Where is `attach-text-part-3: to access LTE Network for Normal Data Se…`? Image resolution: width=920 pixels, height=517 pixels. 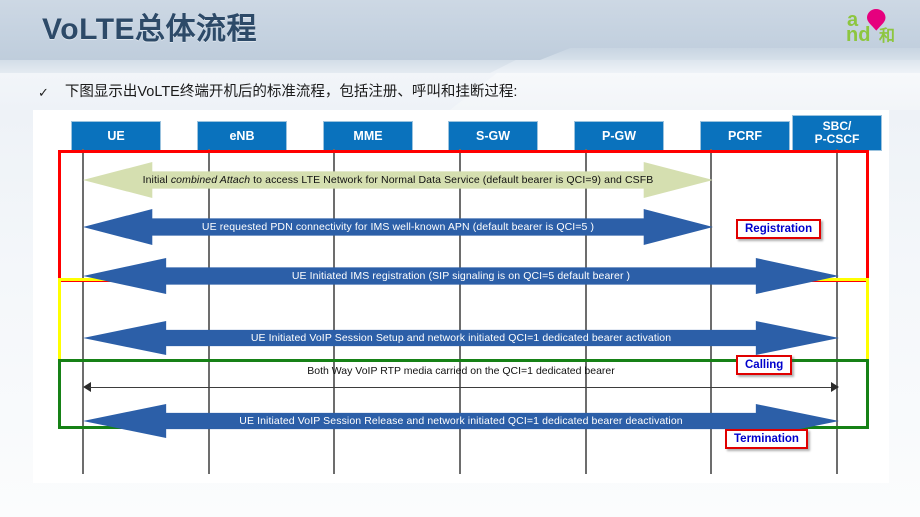 attach-text-part-3: to access LTE Network for Normal Data Se… is located at coordinates (452, 180).